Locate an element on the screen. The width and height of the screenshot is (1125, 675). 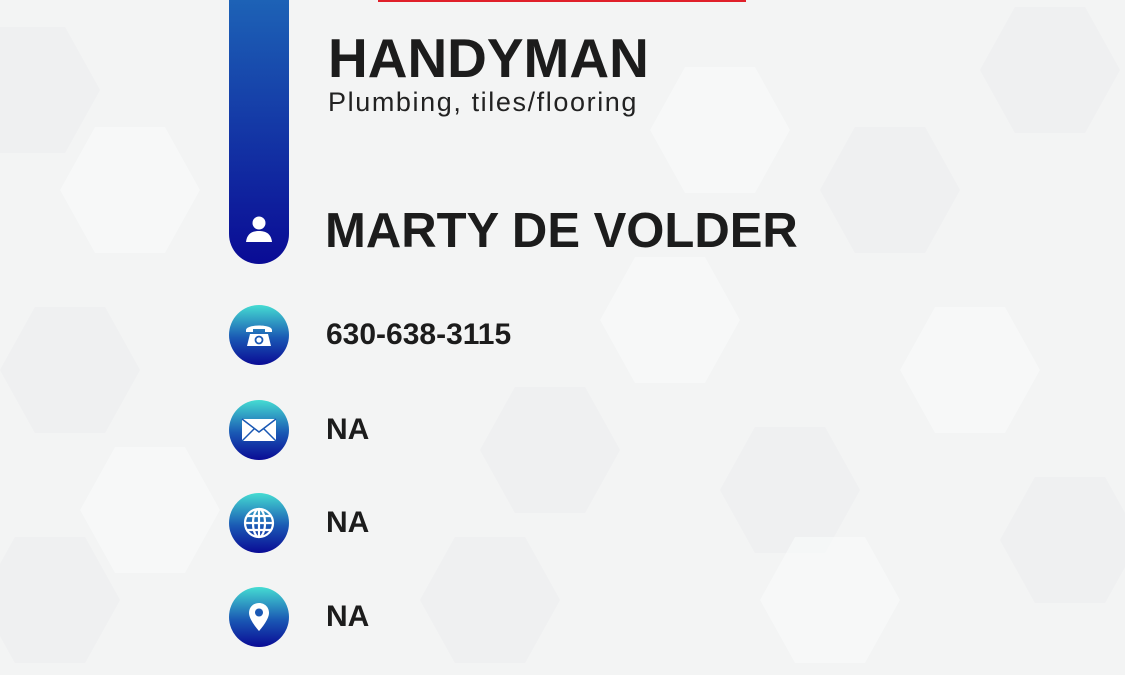
red-accent-line is located at coordinates (562, 1).